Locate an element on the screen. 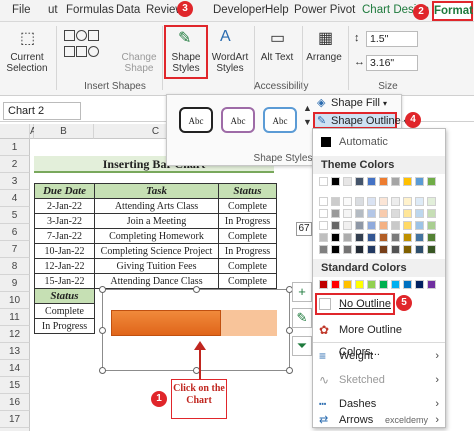 This screenshot has width=474, height=431. status-in-progress-cell: In Progress is located at coordinates (64, 326).